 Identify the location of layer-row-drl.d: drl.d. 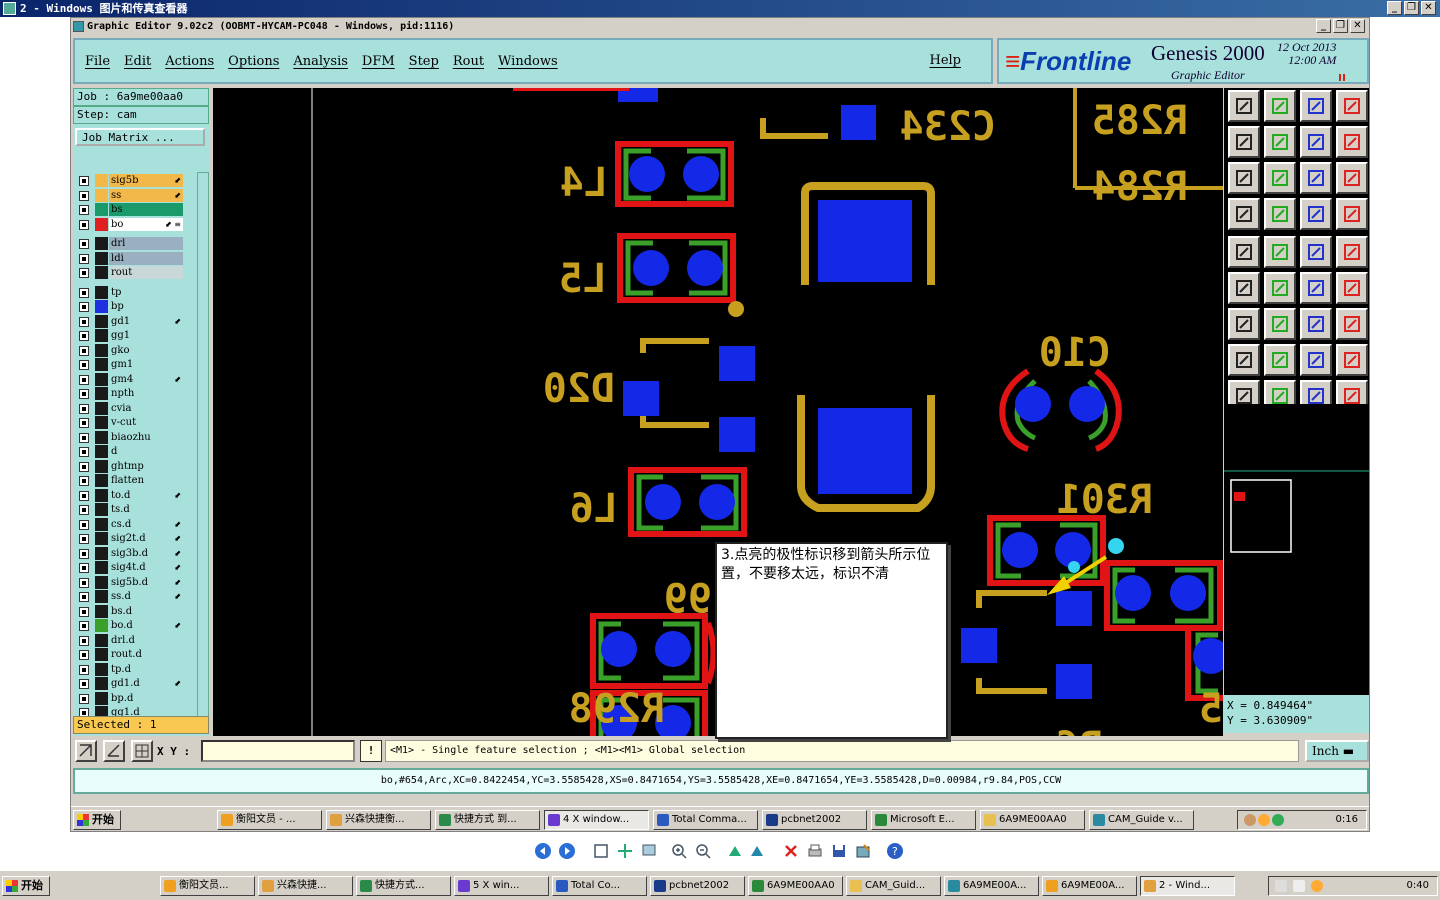
(130, 640).